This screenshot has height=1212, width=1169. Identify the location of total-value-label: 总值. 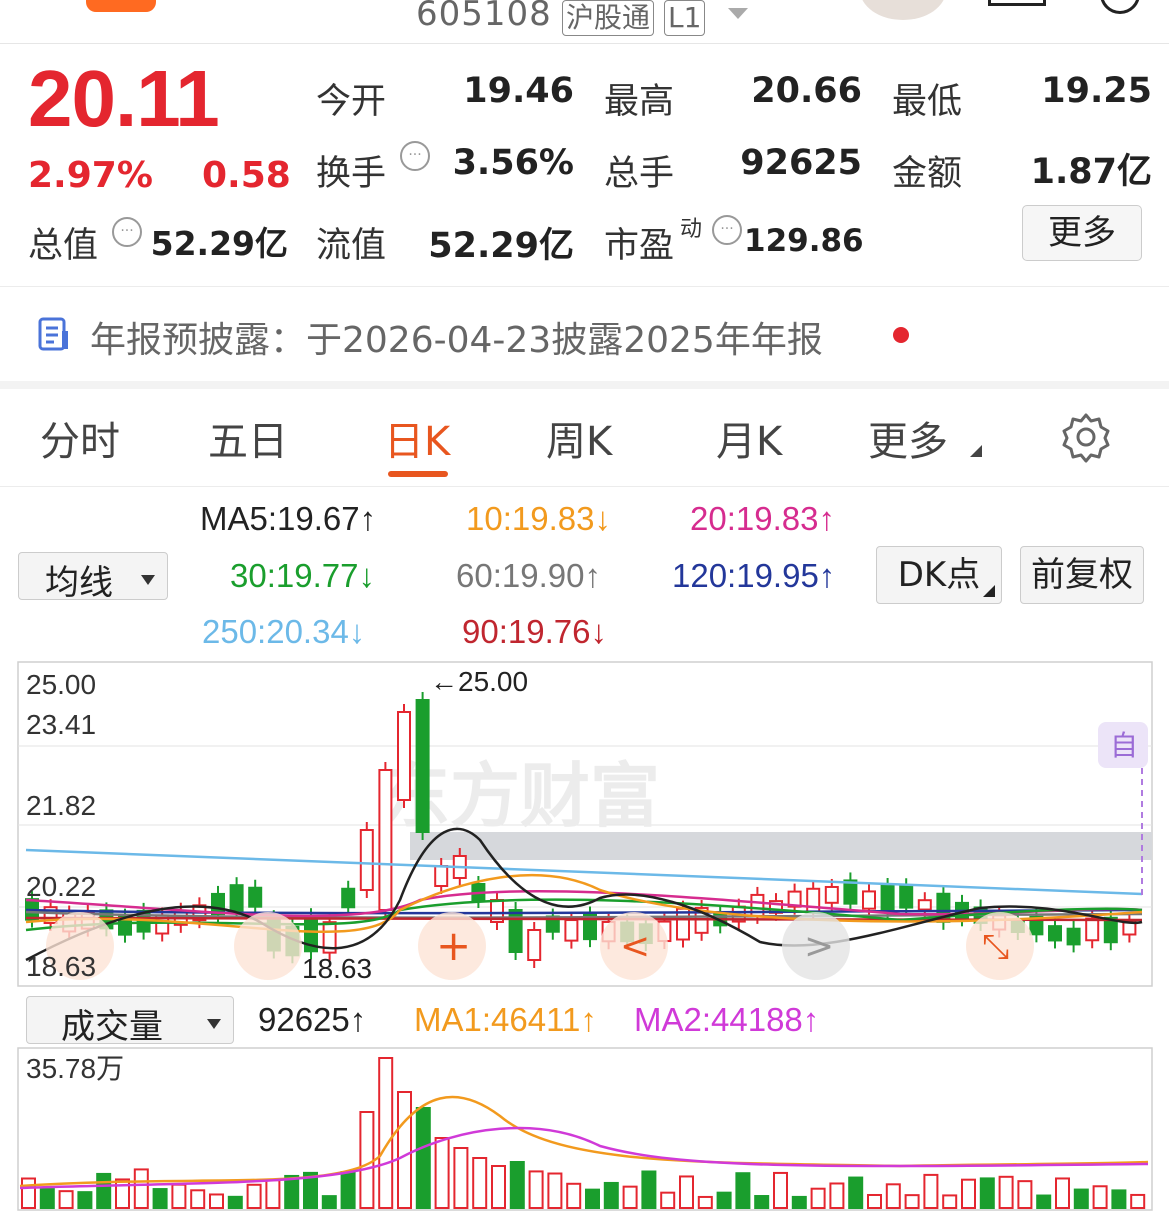
(63, 246).